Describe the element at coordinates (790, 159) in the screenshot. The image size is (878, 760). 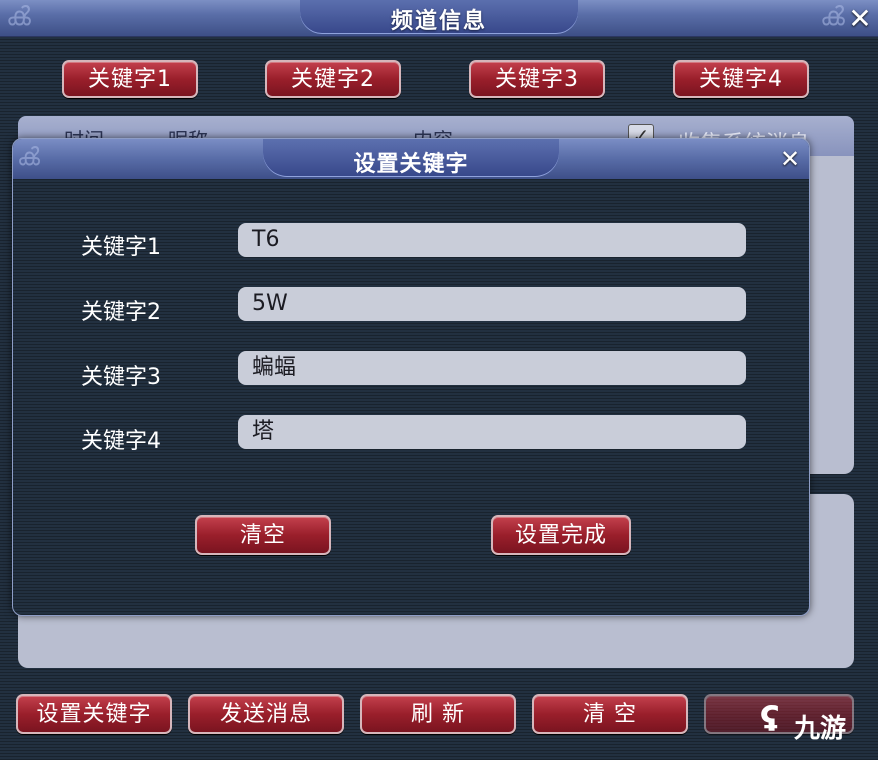
I see `dialog-close-icon: ✕` at that location.